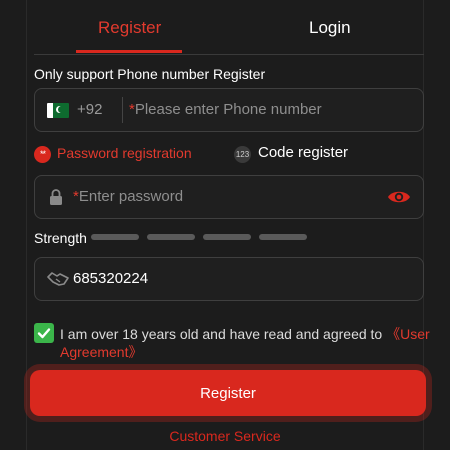  Describe the element at coordinates (122, 110) in the screenshot. I see `phone-divider` at that location.